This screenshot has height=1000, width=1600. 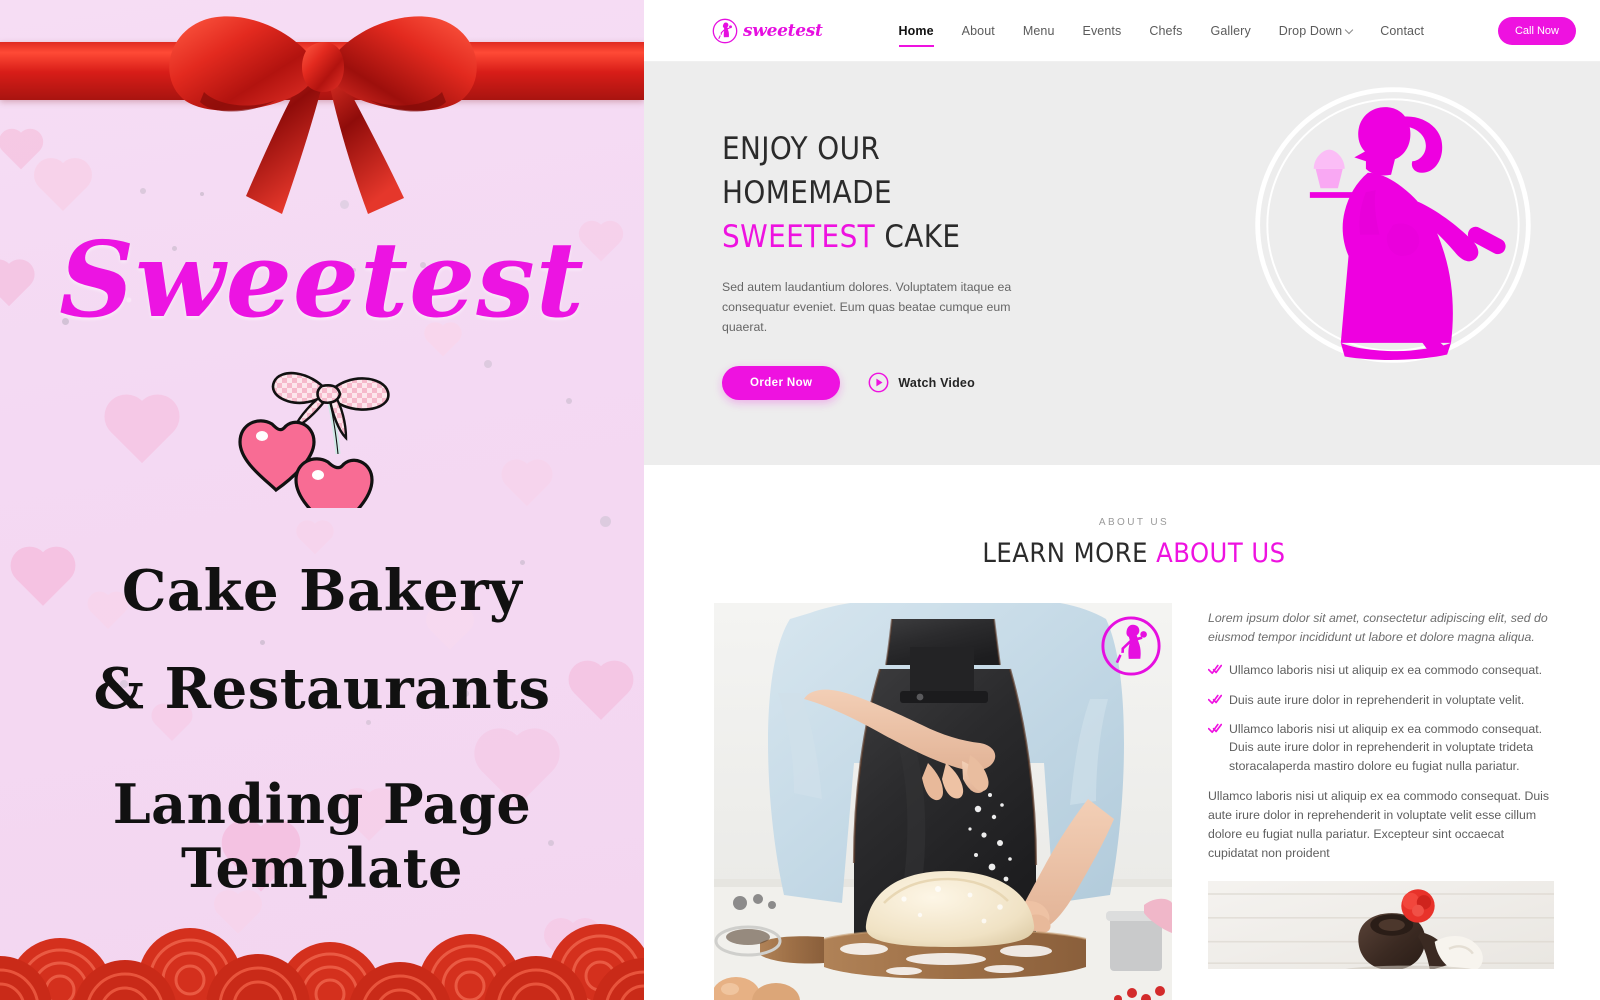 I want to click on nav-item-dropdown: Drop Down, so click(x=1315, y=31).